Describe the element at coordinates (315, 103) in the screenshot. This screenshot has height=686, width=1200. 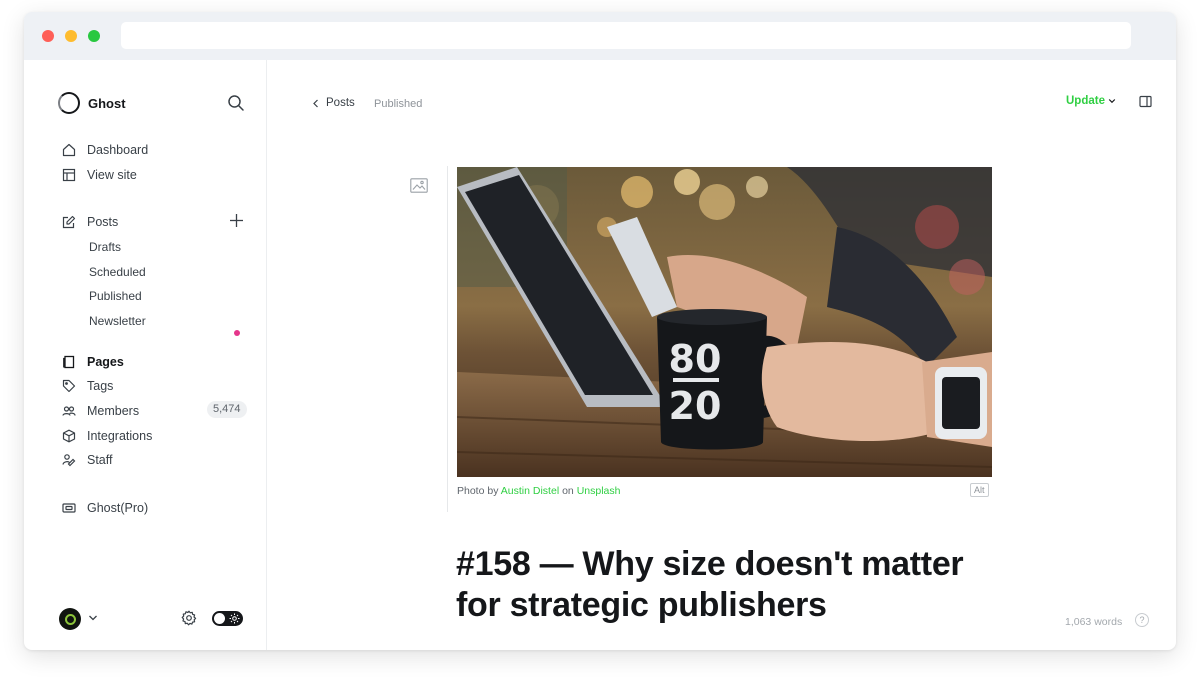
I see `chevron-left-icon` at that location.